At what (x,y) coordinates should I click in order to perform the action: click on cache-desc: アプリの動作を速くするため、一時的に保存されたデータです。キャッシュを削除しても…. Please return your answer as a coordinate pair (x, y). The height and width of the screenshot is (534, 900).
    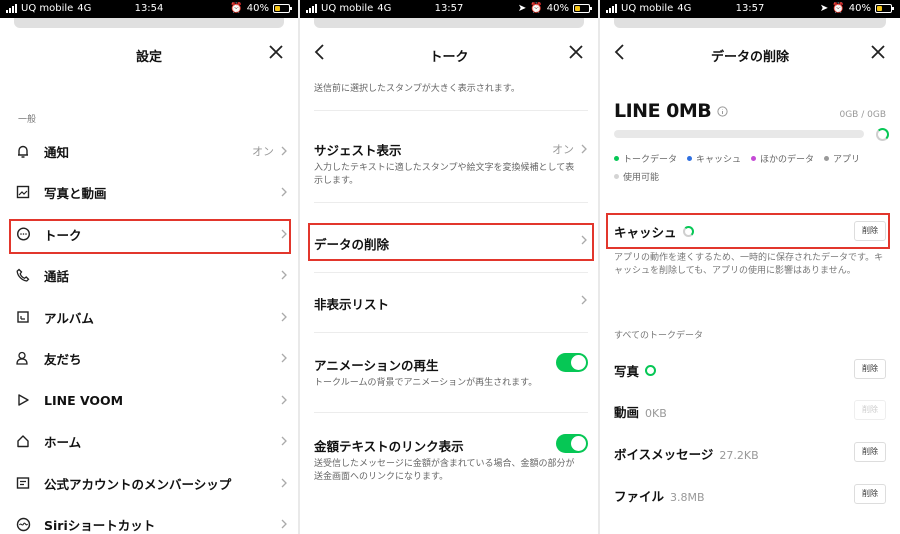
    Looking at the image, I should click on (749, 264).